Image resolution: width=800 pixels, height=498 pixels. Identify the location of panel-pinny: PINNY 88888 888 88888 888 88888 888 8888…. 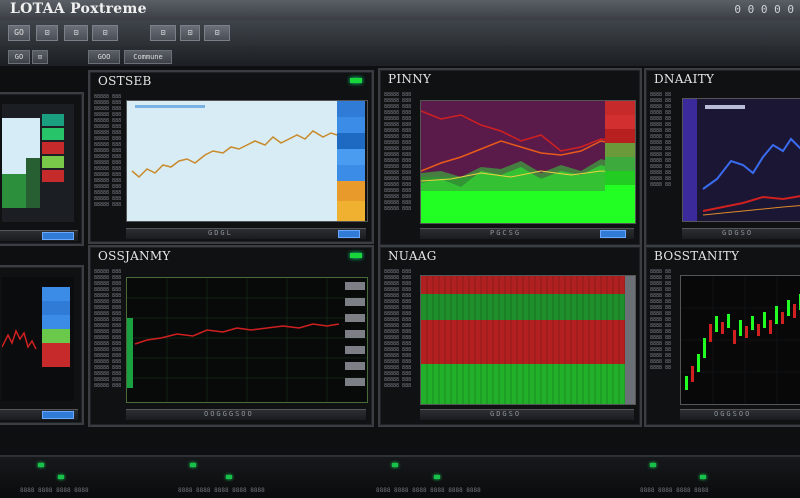
(510, 157).